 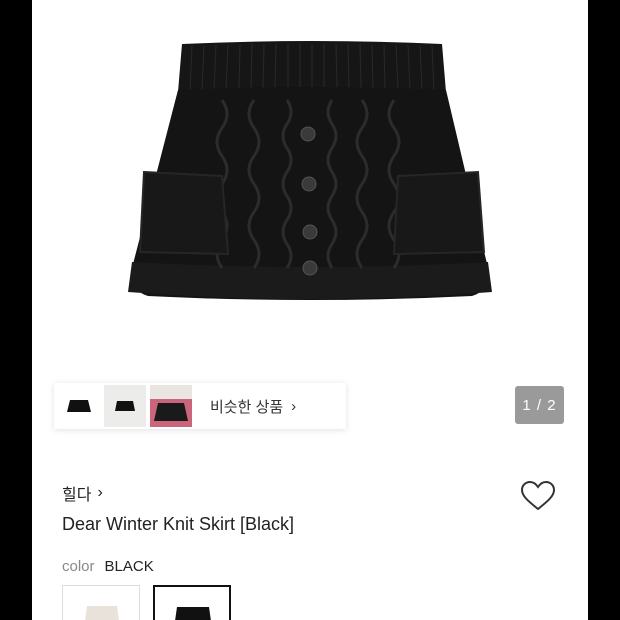 I want to click on similar-products-button: 비슷한 상품 ›, so click(x=200, y=406).